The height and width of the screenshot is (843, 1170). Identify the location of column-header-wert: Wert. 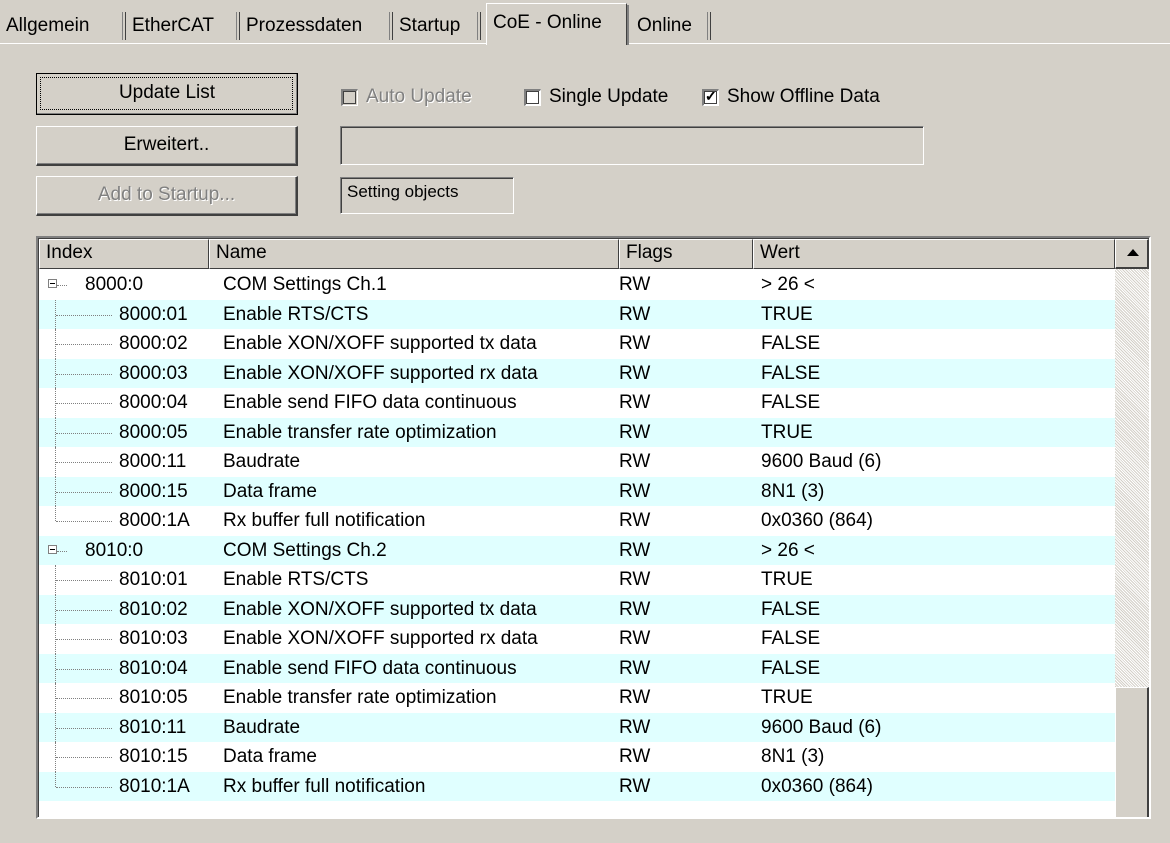
(934, 254).